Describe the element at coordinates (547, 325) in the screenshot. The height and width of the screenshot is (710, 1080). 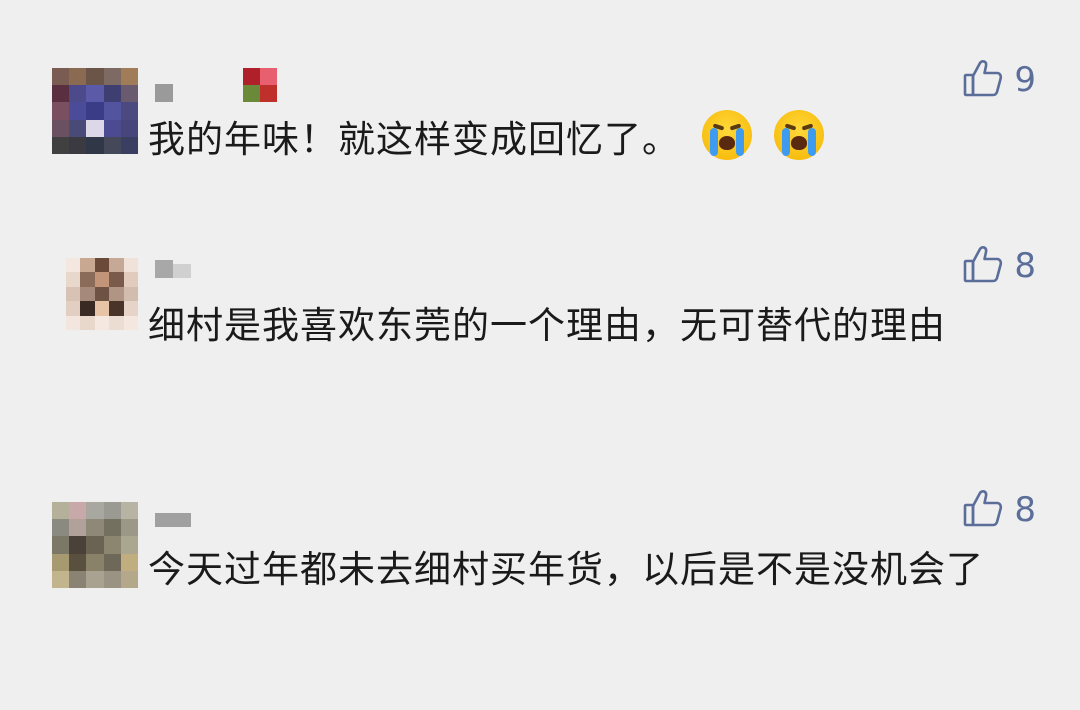
I see `comment-text: 细村是我喜欢东莞的一个理由，无可替代的理由` at that location.